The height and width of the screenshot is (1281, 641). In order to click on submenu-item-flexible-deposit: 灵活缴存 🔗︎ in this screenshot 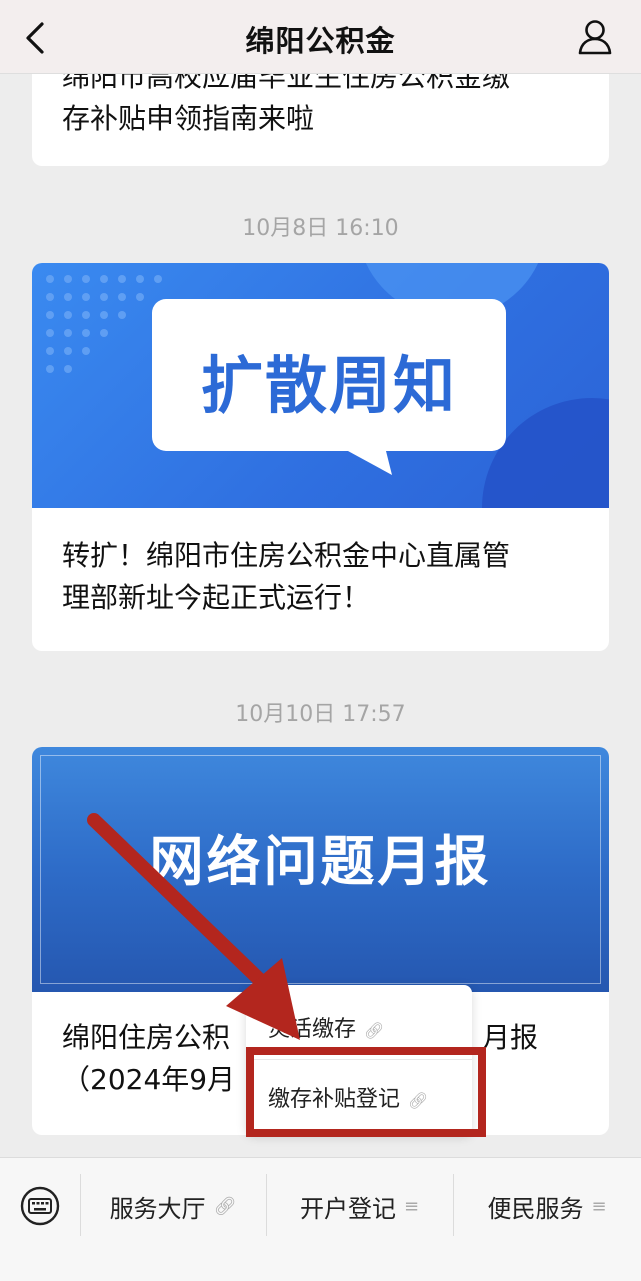, I will do `click(326, 1027)`.